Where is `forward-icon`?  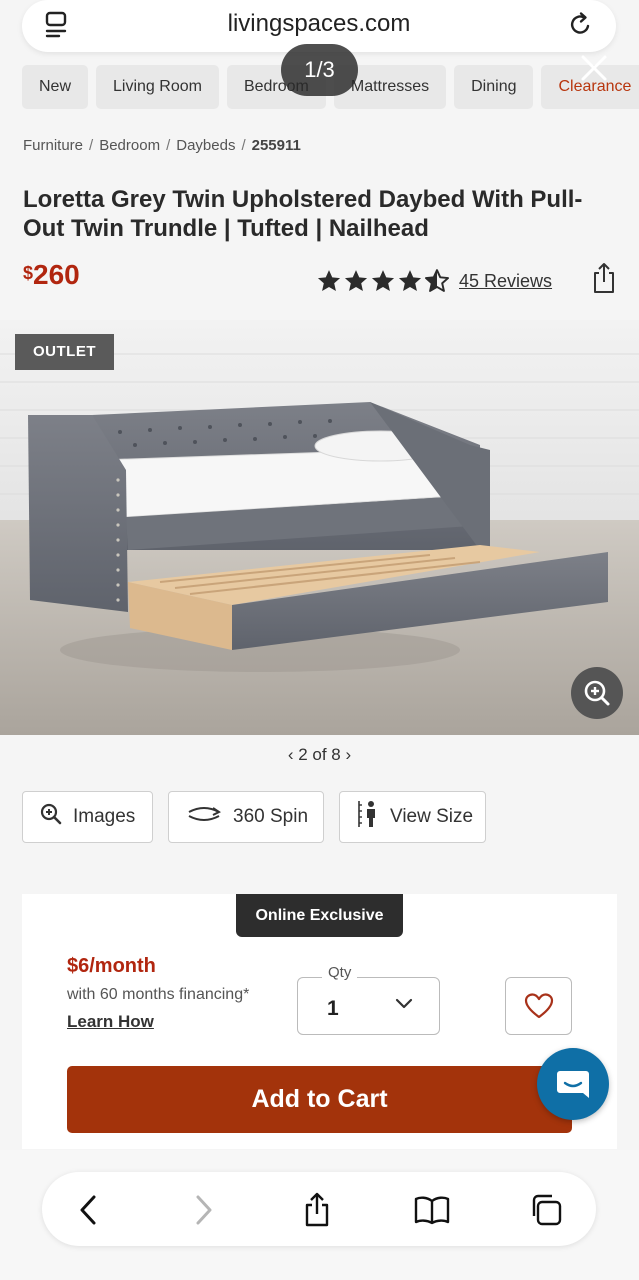
forward-icon is located at coordinates (204, 1210).